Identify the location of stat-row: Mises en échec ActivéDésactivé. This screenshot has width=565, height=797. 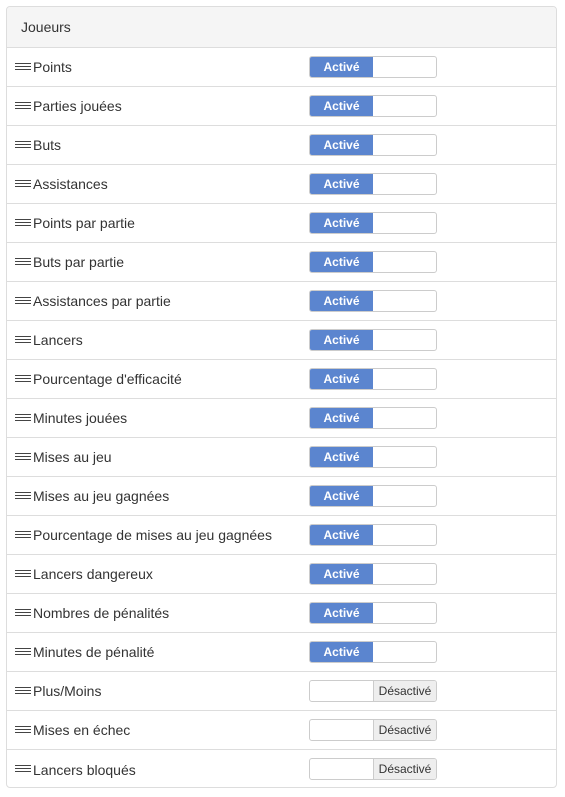
(281, 730).